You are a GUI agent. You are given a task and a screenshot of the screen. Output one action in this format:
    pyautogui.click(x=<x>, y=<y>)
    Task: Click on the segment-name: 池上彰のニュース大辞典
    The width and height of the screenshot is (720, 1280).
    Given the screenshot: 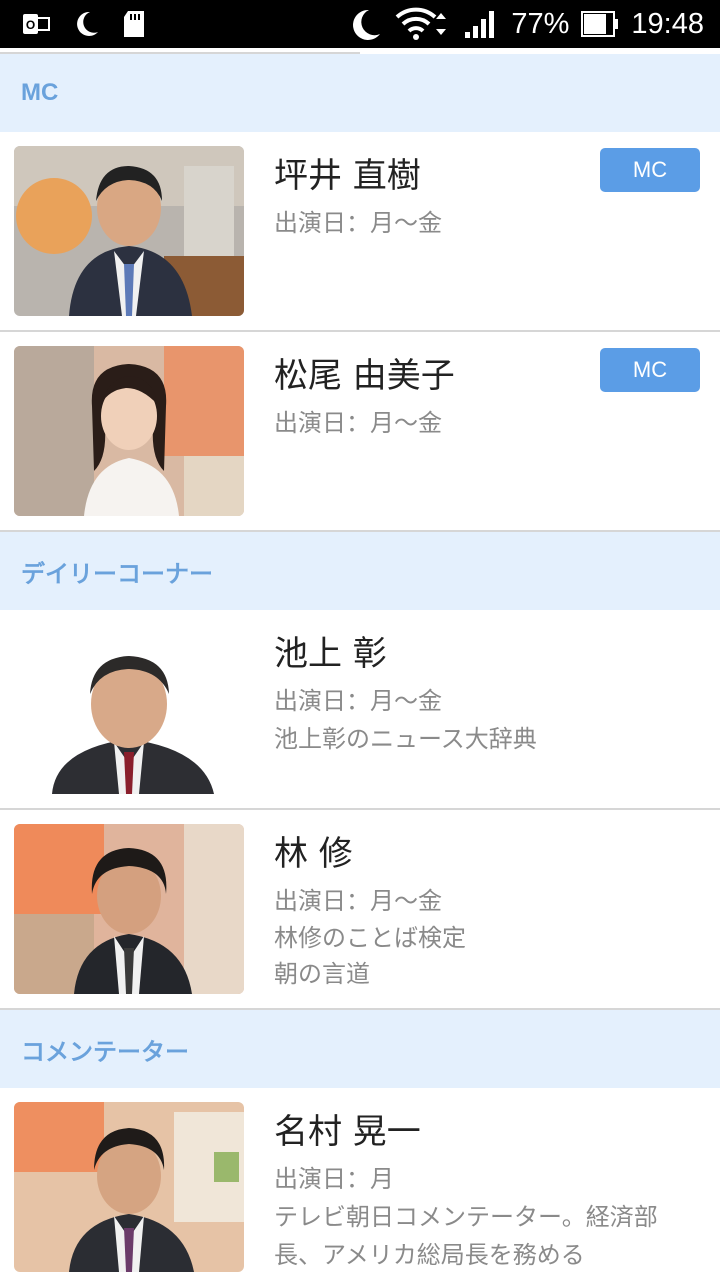 What is the action you would take?
    pyautogui.click(x=405, y=739)
    